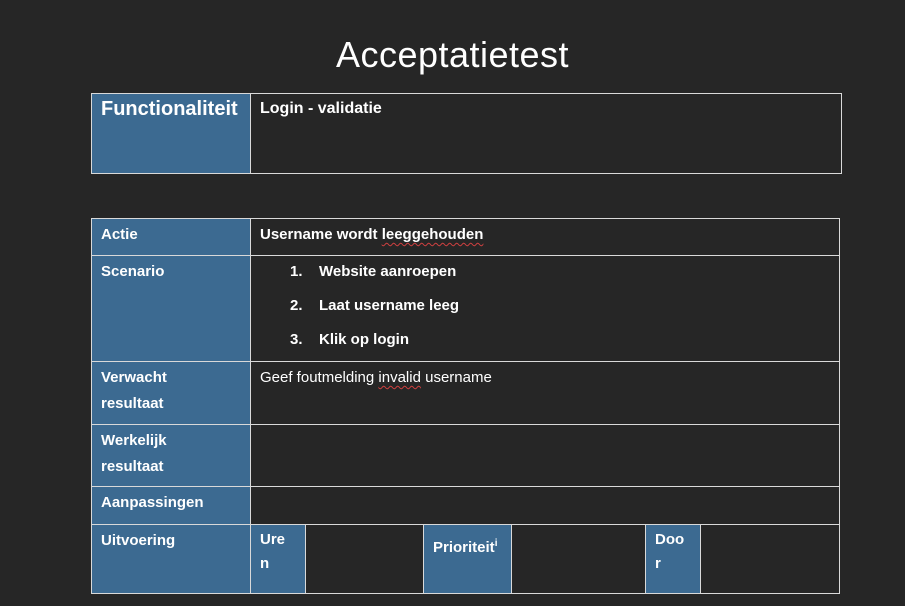 This screenshot has width=905, height=606. Describe the element at coordinates (171, 559) in the screenshot. I see `uitvoering-label: Uitvoering` at that location.